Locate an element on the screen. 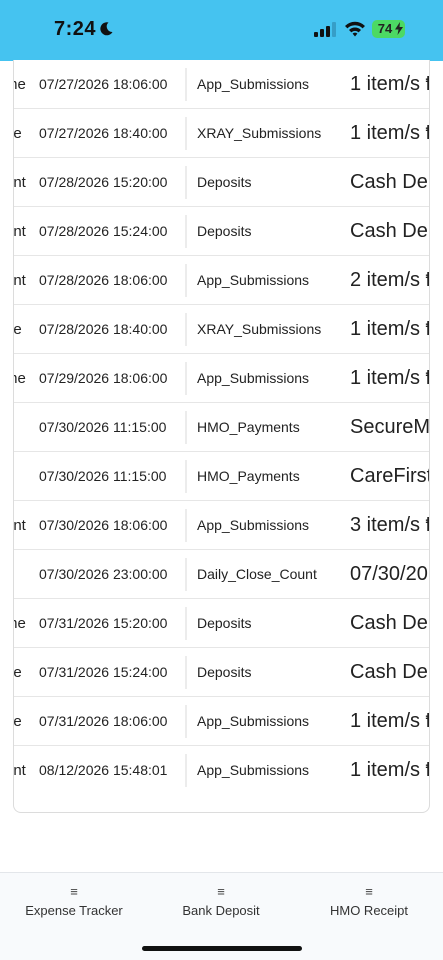 The width and height of the screenshot is (443, 960). status-time: 7:24 is located at coordinates (75, 29).